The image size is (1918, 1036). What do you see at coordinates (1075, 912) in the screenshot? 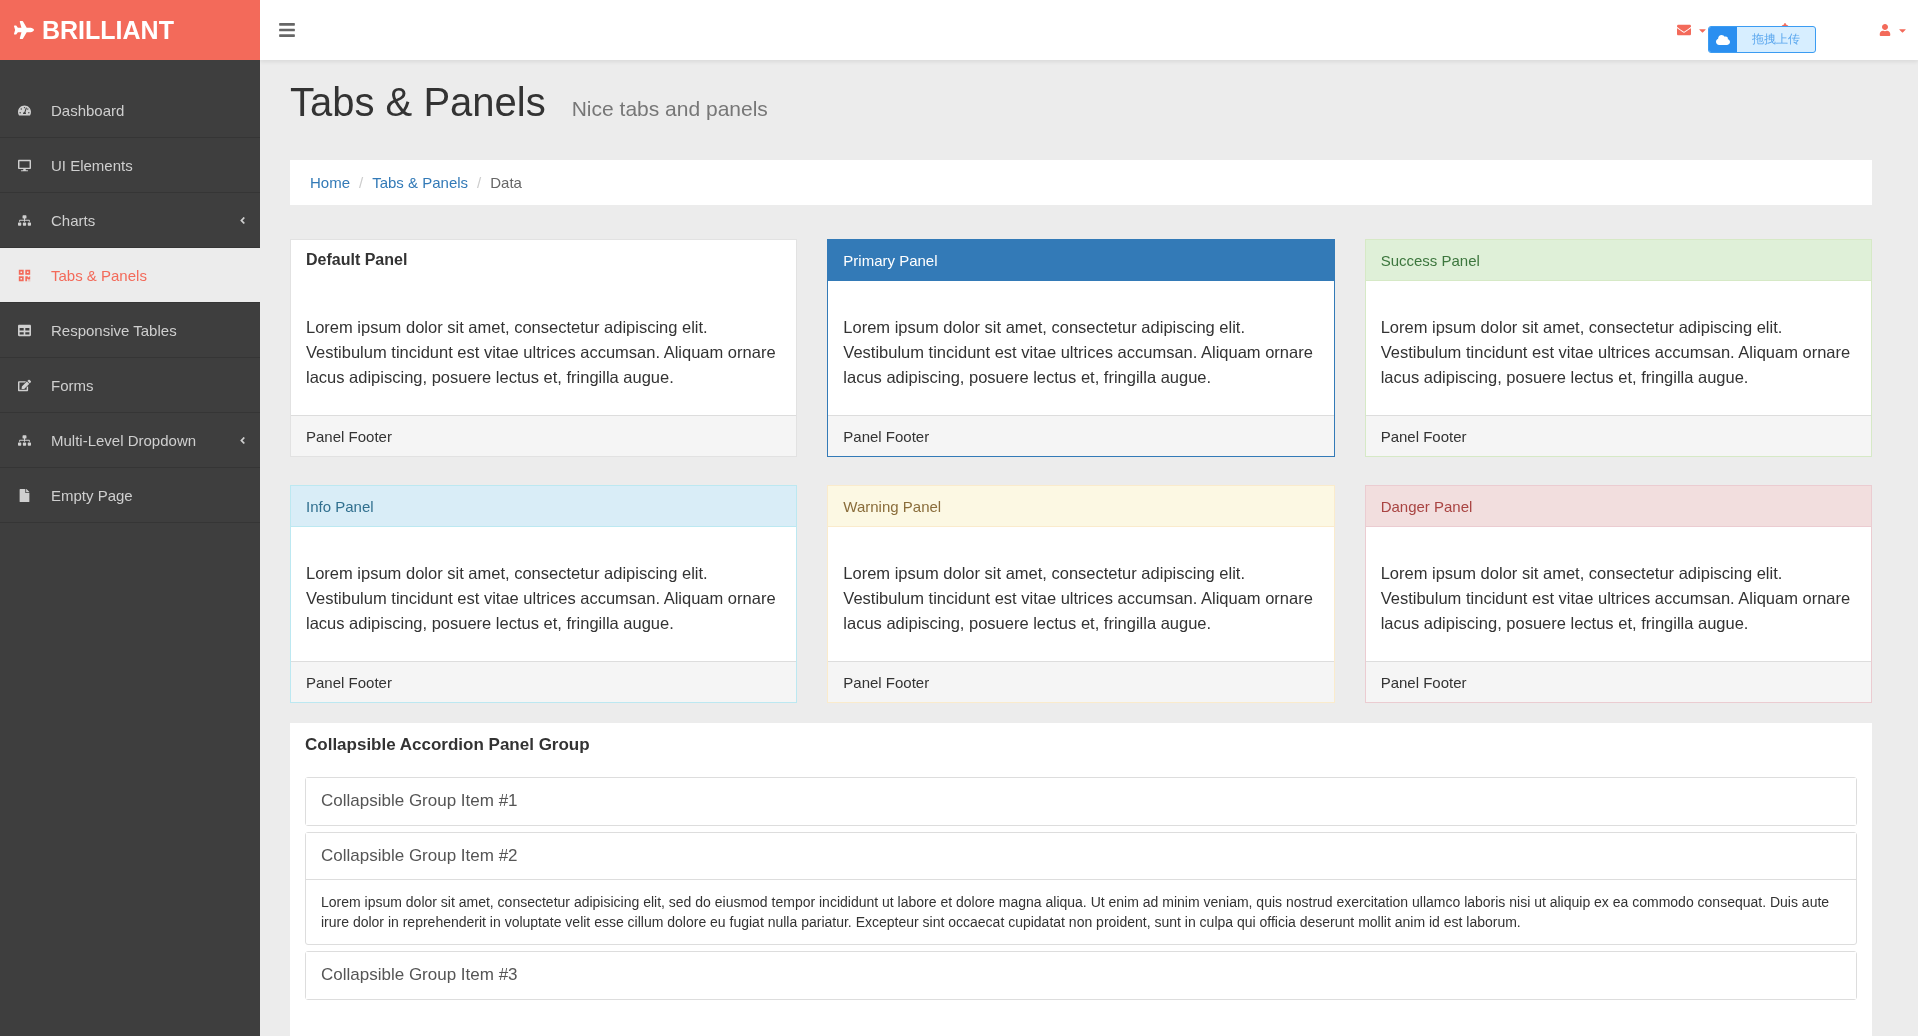
I see `accordion-body: Lorem ipsum dolor sit amet, consectetur adipisicing elit, sed do eiusmod tempor incididunt ut labore et dolore magna aliqua. Ut enim ad minim veniam, quis nostrud exercitation ullamco laboris nisi ut aliquip ex ea commodo consequat. Duis aute irure dolor in reprehenderit in voluptate velit esse cillum dolore eu fugiat nulla pariatur. Excepteur sint occaecat cupidatat non proident, sunt in culpa qui officia deserunt mollit anim id est laborum.` at bounding box center [1075, 912].